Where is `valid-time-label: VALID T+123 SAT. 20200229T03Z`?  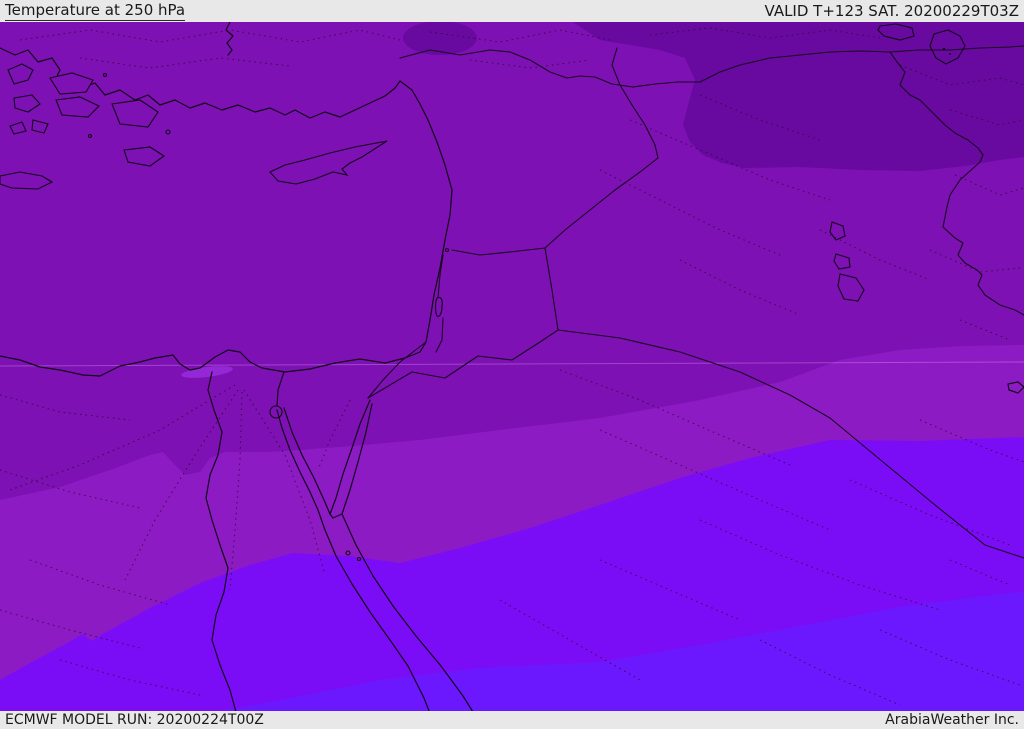 valid-time-label: VALID T+123 SAT. 20200229T03Z is located at coordinates (891, 11).